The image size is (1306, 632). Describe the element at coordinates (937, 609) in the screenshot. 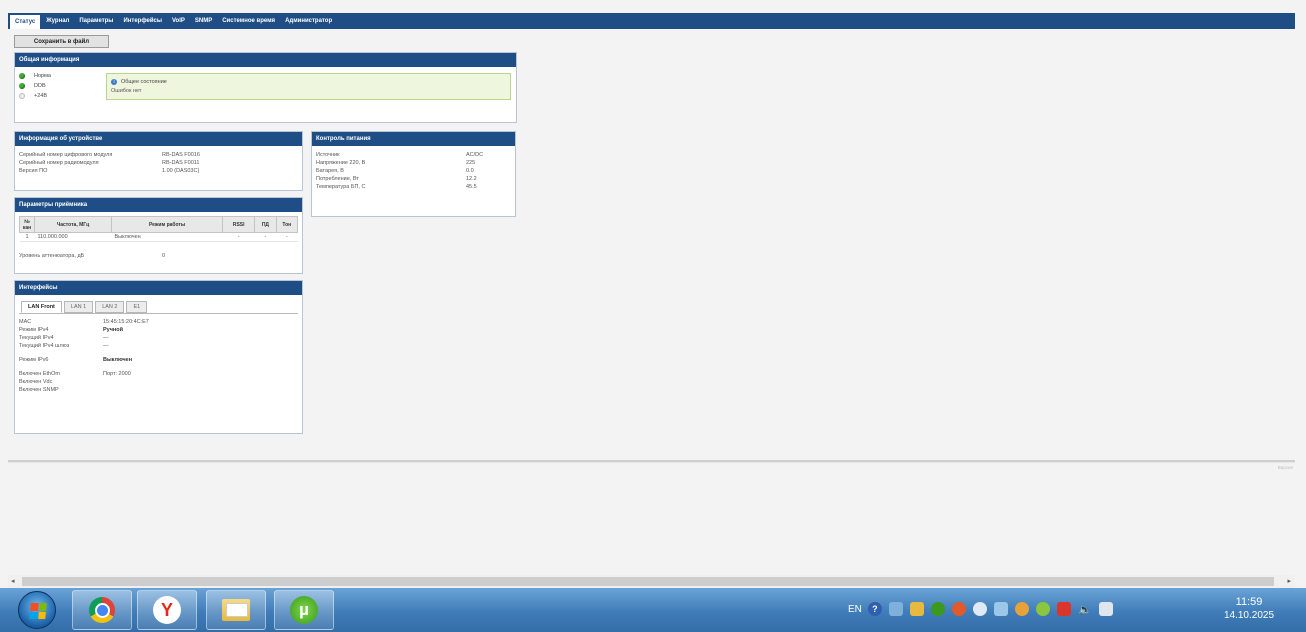

I see `utorrent-tray-icon` at that location.